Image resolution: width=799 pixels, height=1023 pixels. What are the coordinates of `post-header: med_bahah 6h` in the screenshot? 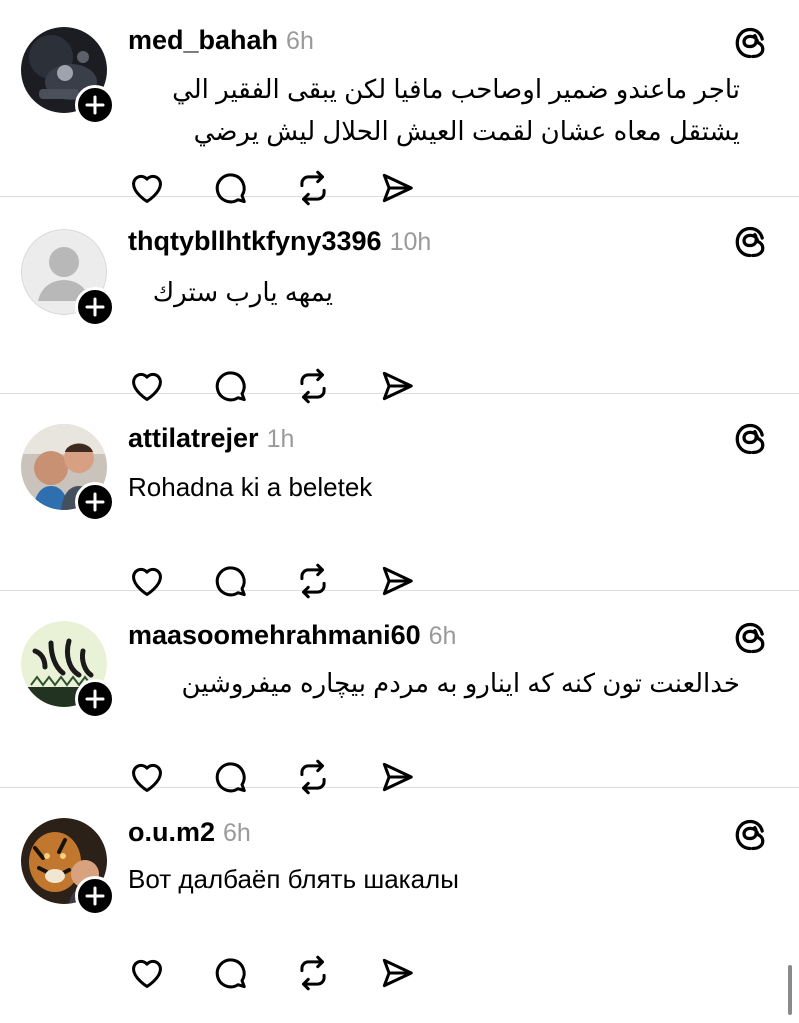 It's located at (221, 42).